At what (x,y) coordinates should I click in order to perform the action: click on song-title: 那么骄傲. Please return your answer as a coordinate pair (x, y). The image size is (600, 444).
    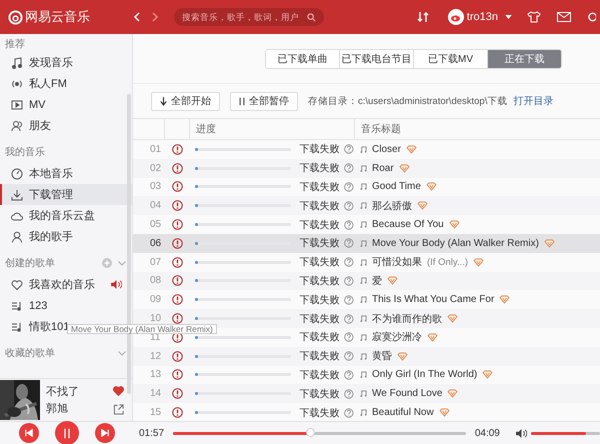
    Looking at the image, I should click on (392, 206).